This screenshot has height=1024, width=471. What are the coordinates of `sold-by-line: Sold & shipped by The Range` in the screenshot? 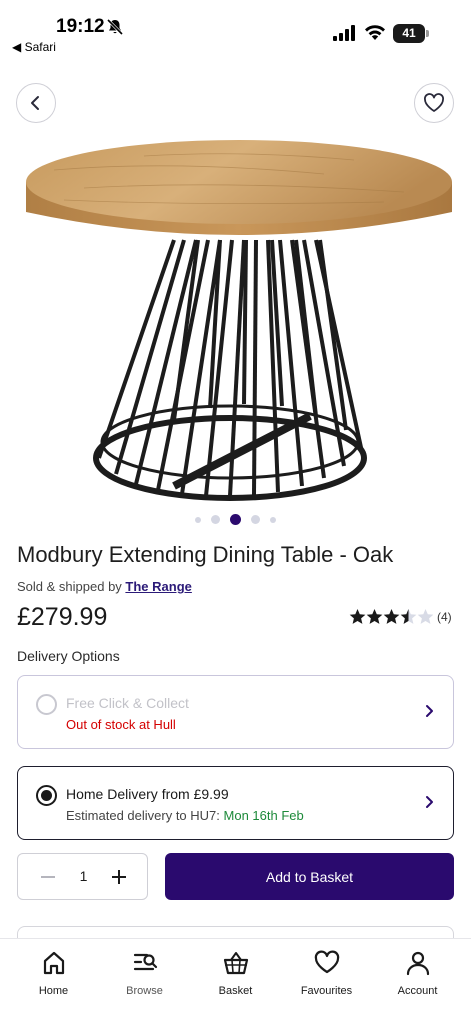 It's located at (104, 586).